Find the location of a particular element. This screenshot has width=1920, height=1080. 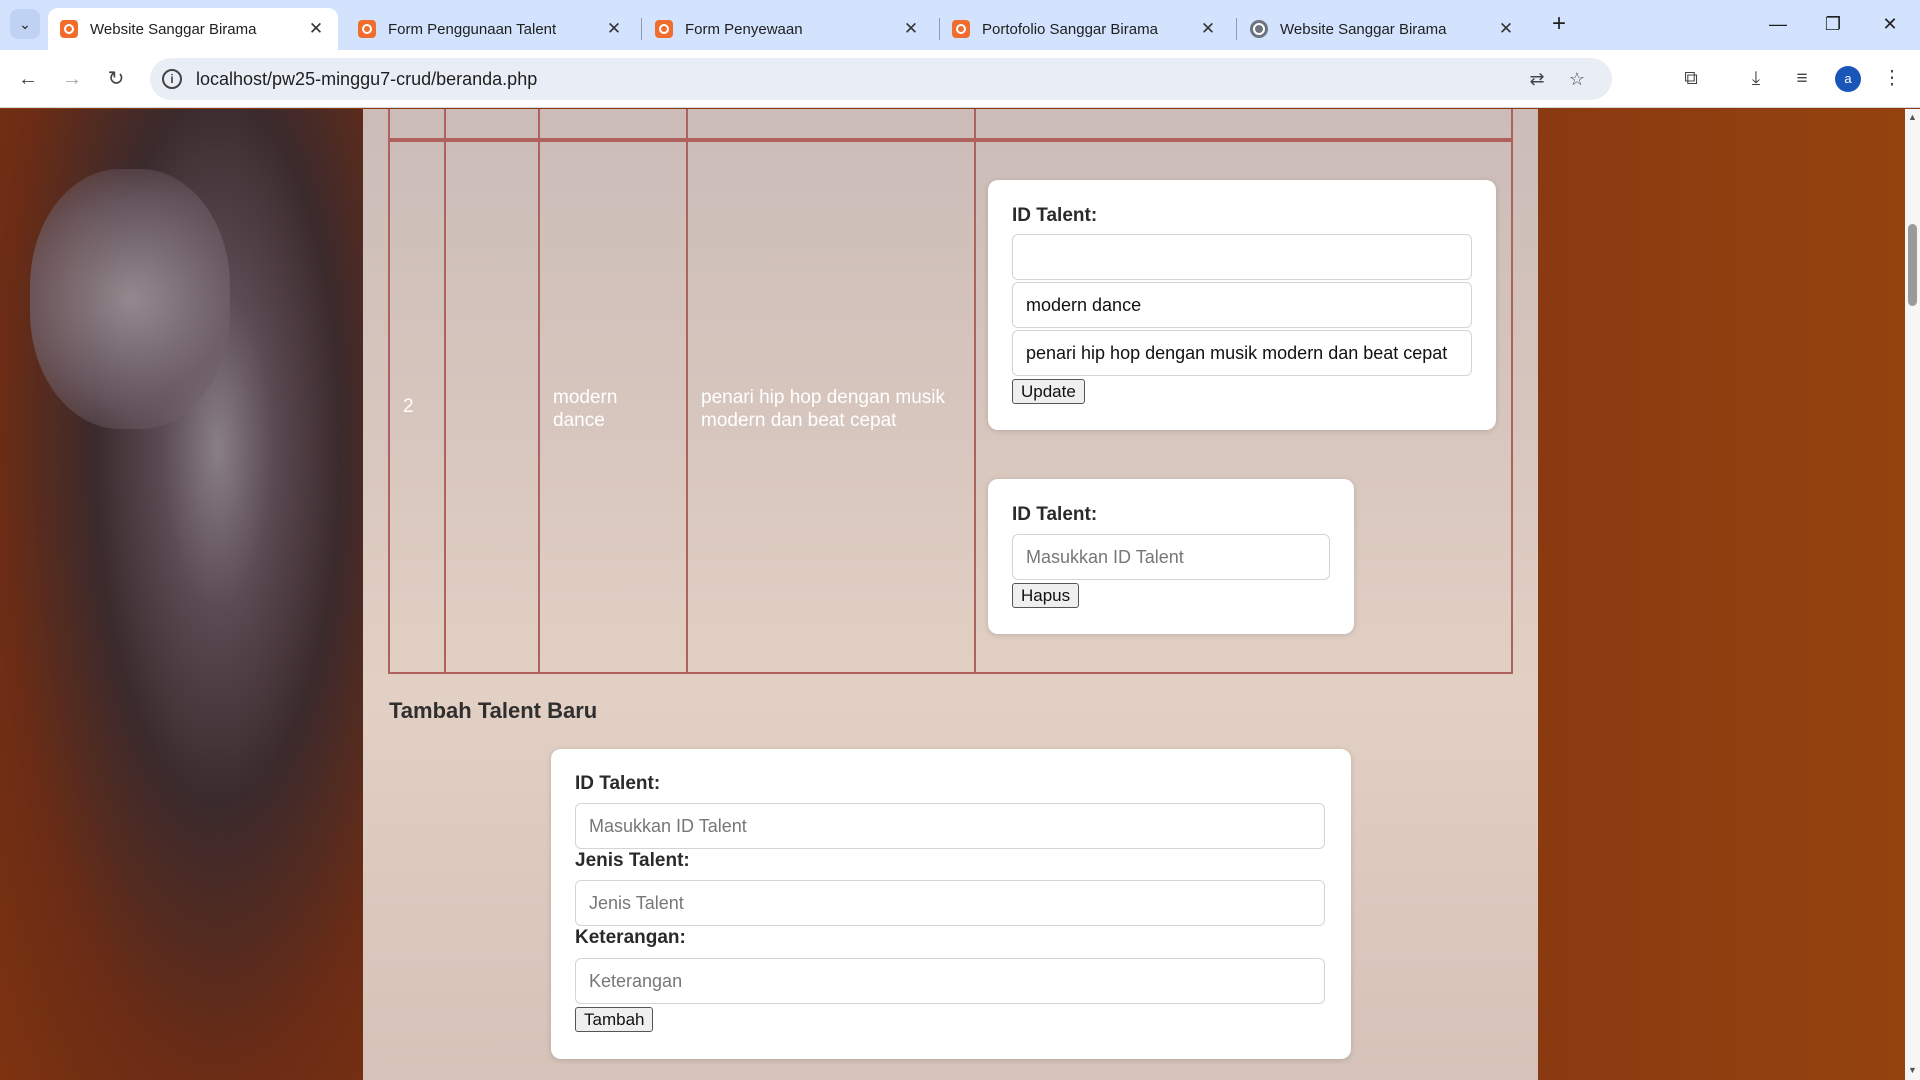

tab-form-penggunaan-talent: Form Penggunaan Talent ✕ is located at coordinates (491, 29).